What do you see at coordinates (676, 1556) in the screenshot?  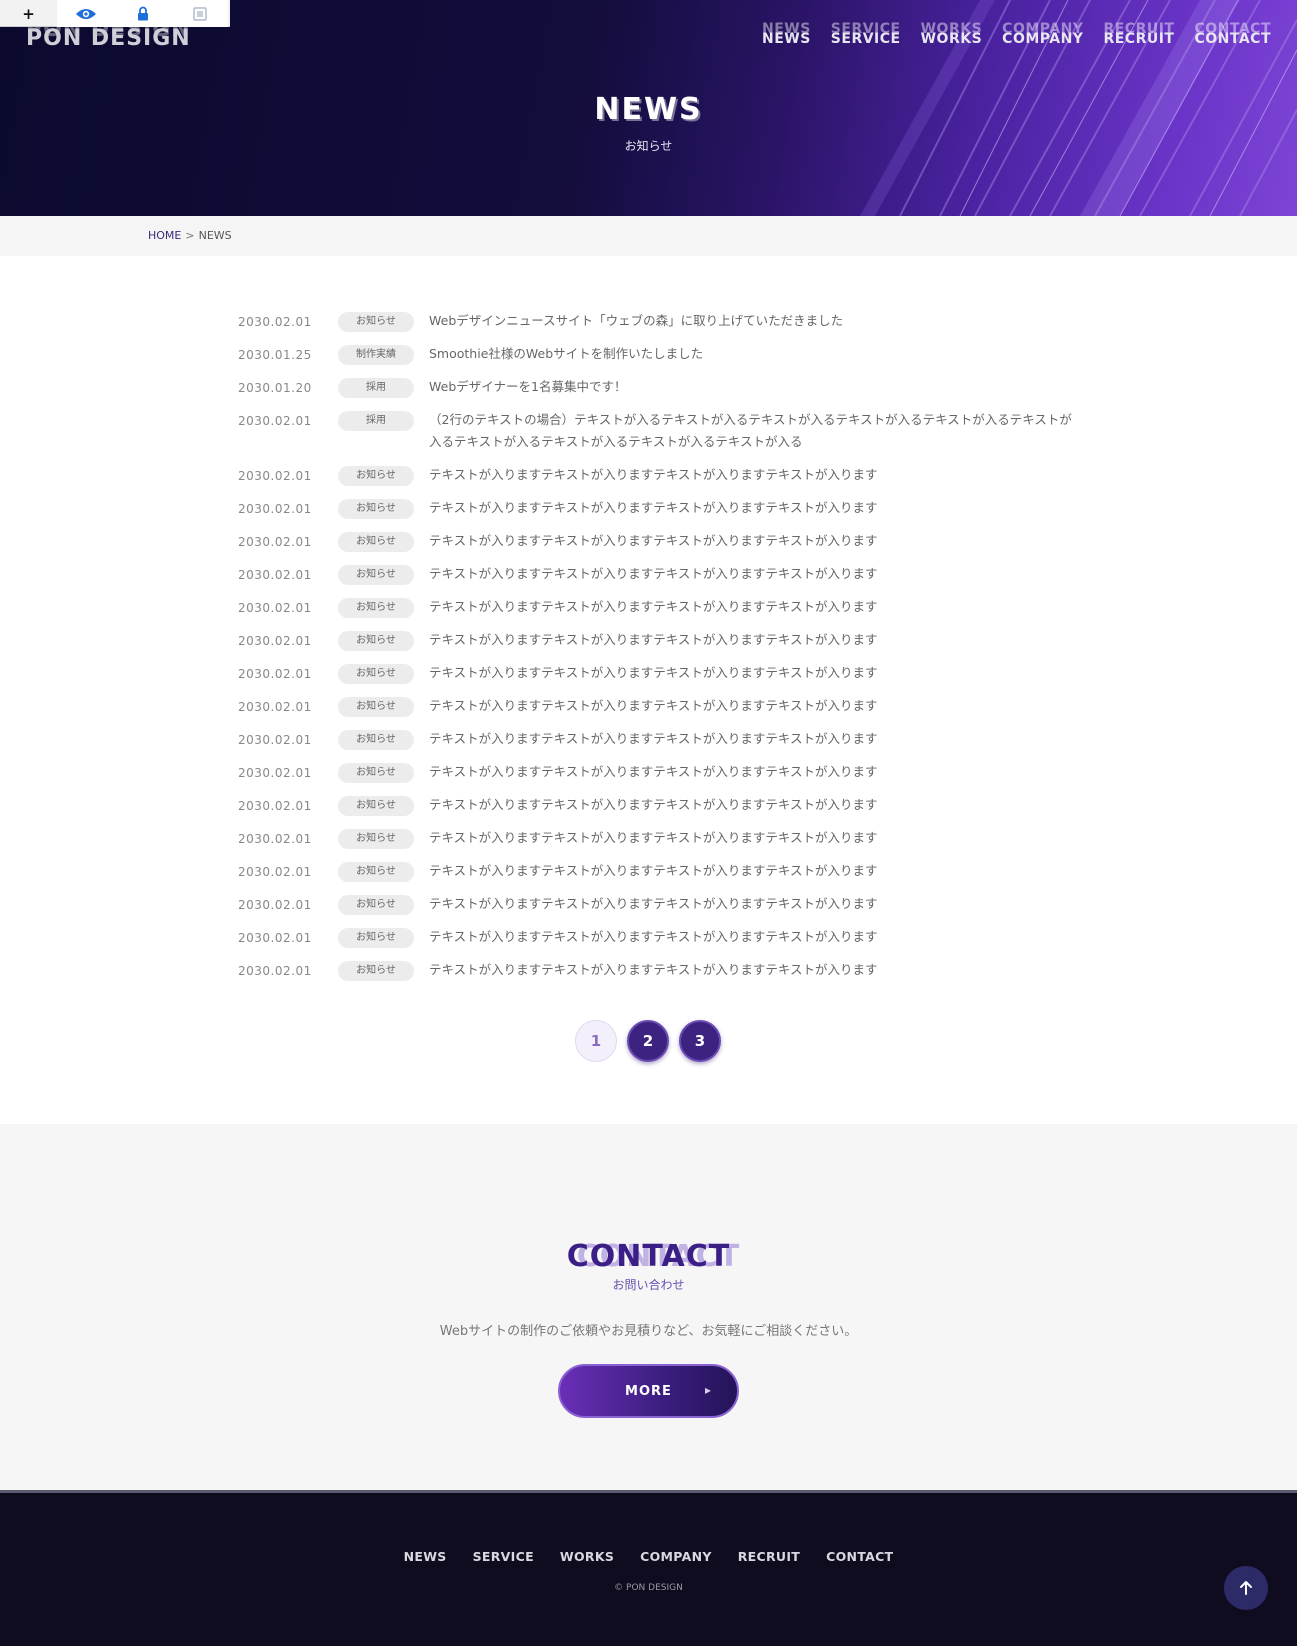 I see `footer-nav-company: COMPANY` at bounding box center [676, 1556].